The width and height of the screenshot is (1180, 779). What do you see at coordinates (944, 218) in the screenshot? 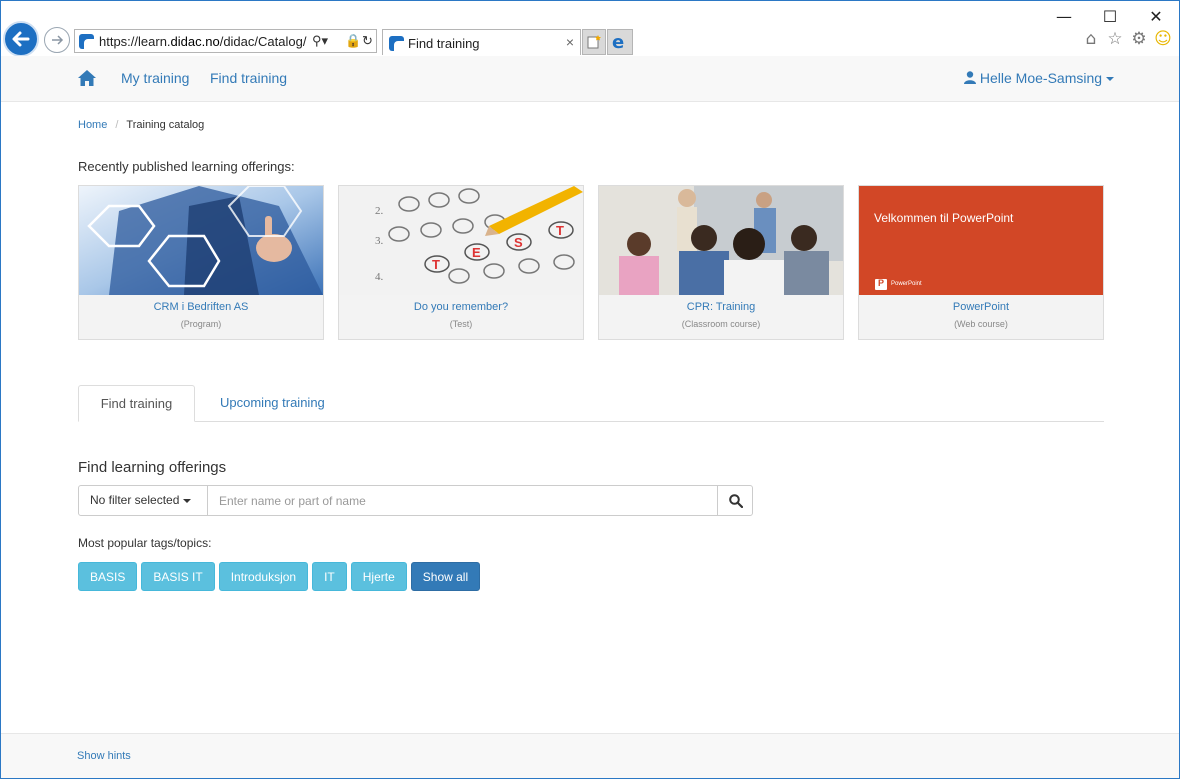
I see `slide-title: Velkommen til PowerPoint` at bounding box center [944, 218].